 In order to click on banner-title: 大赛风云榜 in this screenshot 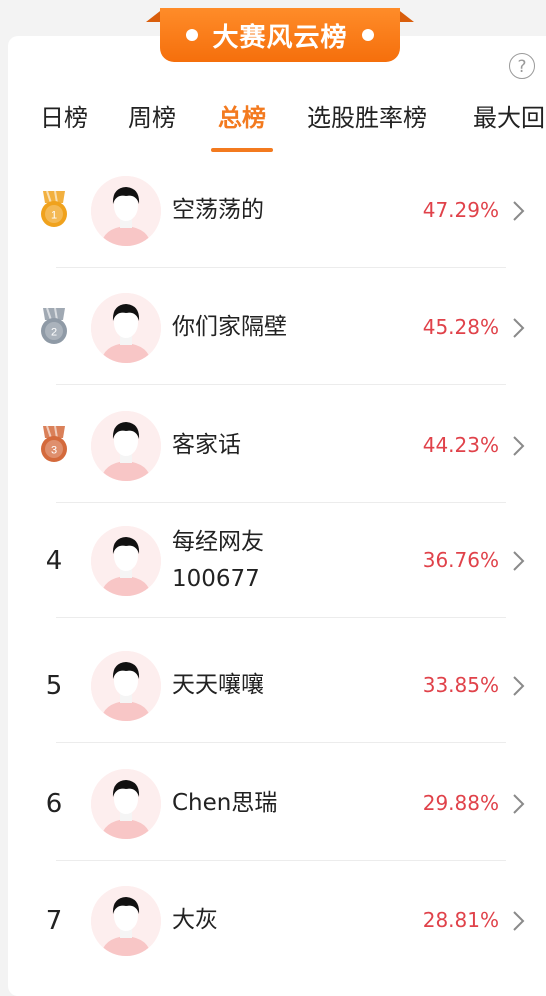, I will do `click(280, 37)`.